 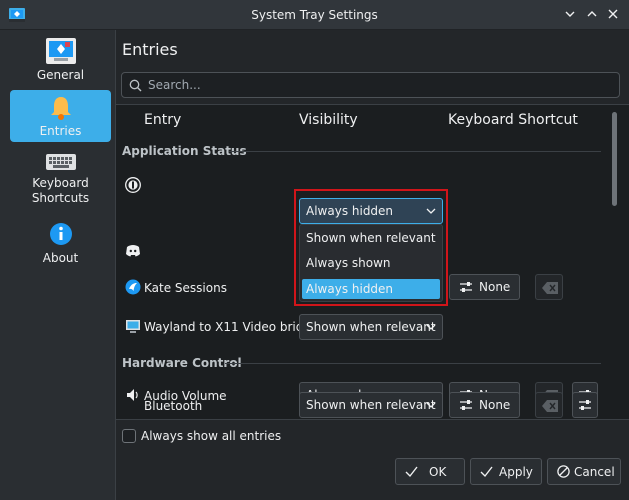 I want to click on window-title: System Tray Settings, so click(x=314, y=15).